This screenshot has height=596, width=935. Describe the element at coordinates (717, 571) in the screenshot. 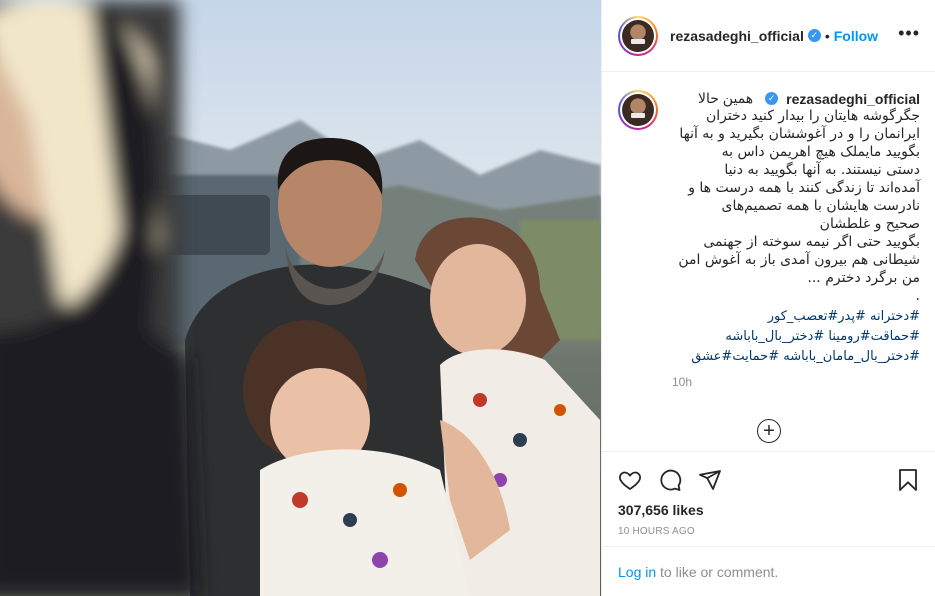

I see `login-prompt-text: to like or comment.` at that location.